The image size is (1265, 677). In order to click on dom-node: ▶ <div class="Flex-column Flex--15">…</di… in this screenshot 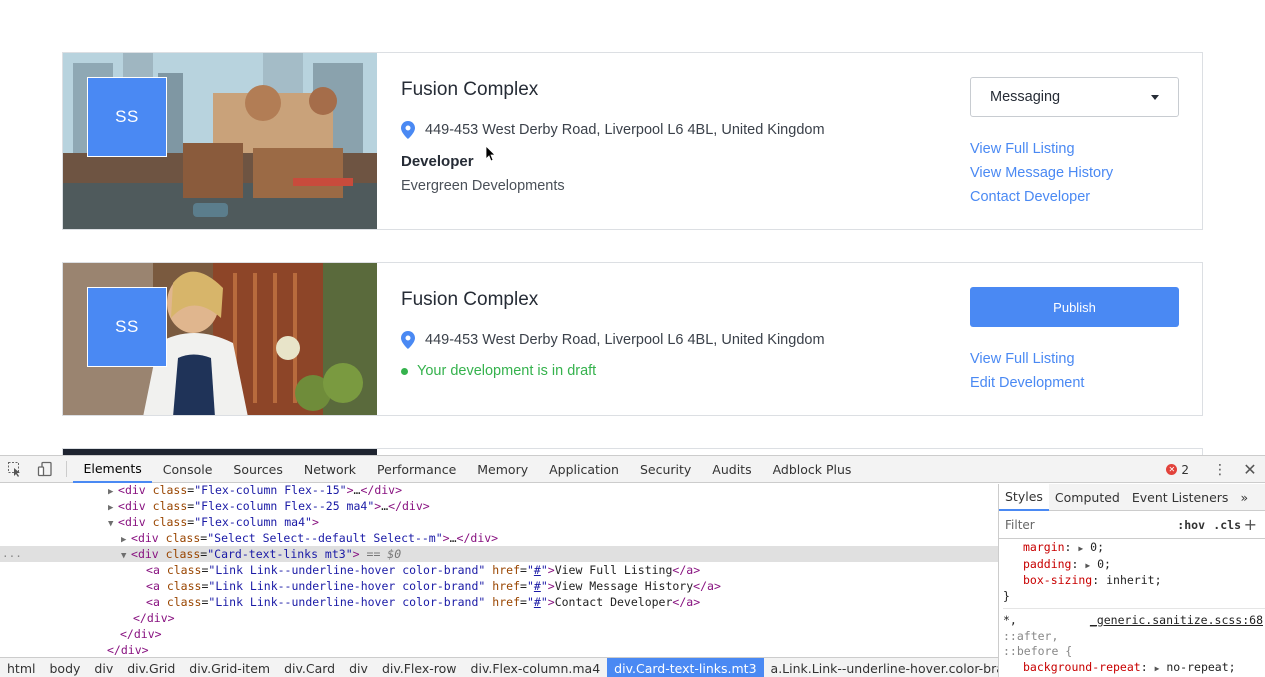, I will do `click(499, 491)`.